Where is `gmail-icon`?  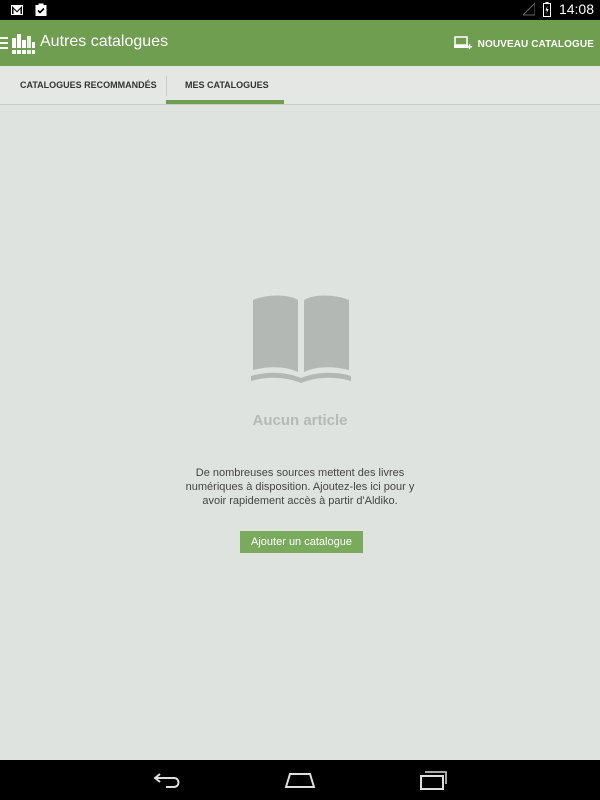 gmail-icon is located at coordinates (17, 10).